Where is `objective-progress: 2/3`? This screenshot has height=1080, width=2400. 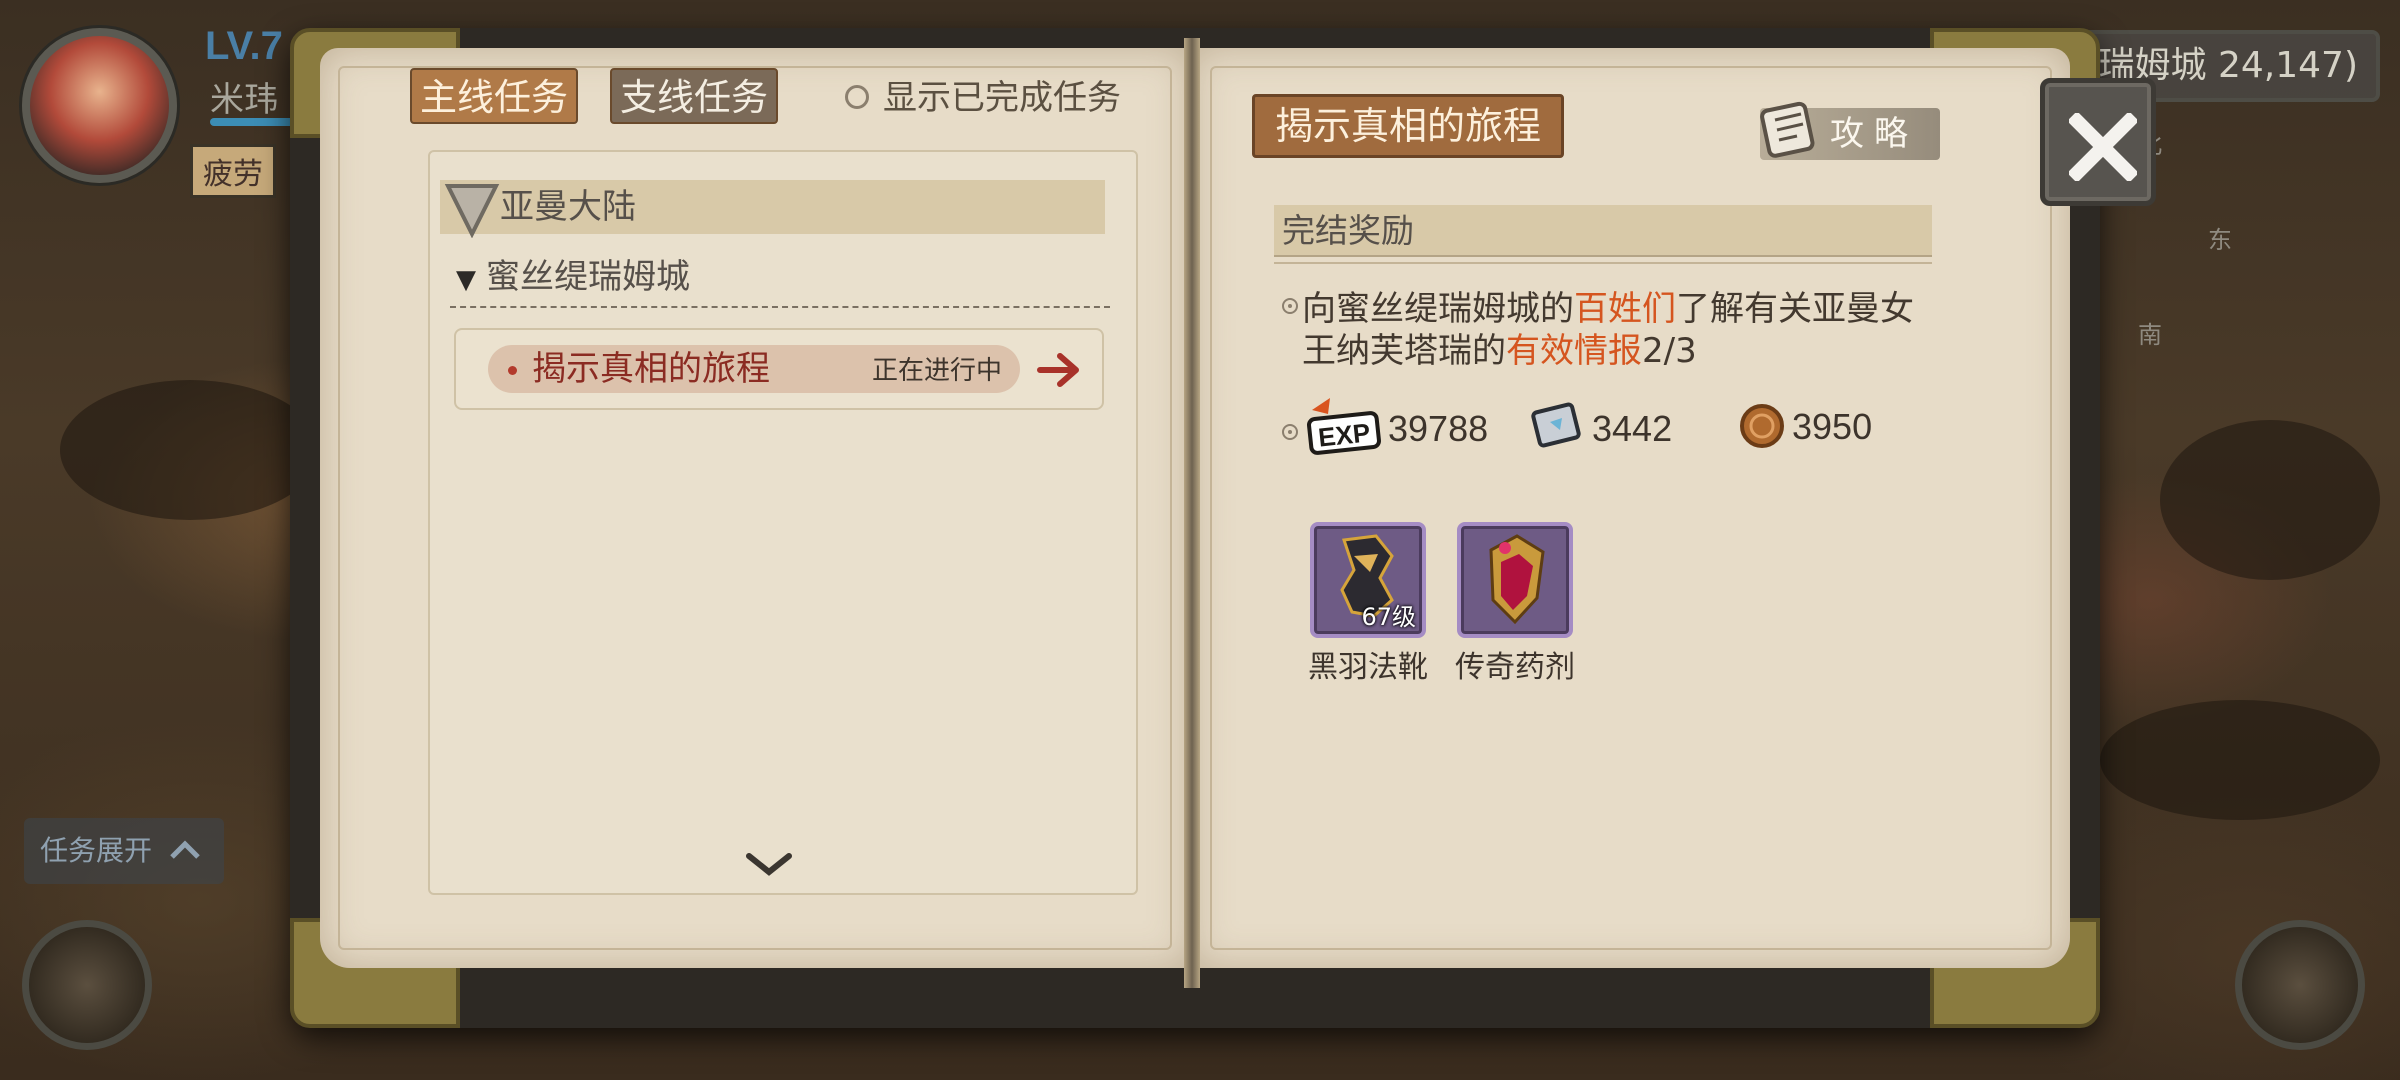 objective-progress: 2/3 is located at coordinates (1669, 351).